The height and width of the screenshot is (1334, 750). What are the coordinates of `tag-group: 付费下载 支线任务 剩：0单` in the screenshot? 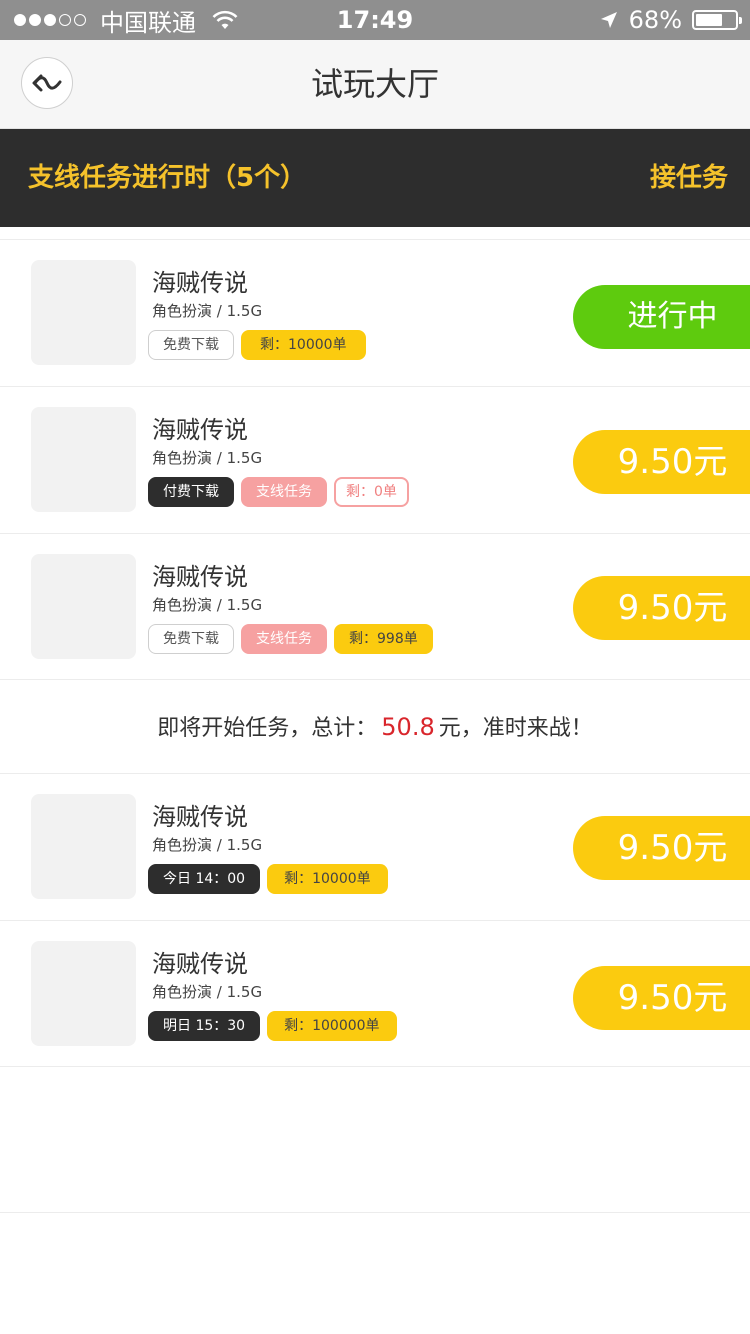 It's located at (278, 492).